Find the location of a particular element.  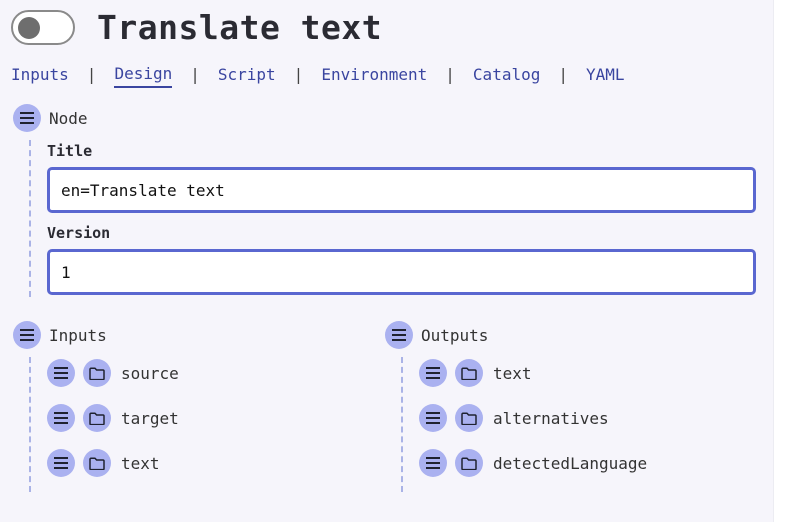

tab-script: Script is located at coordinates (247, 76).